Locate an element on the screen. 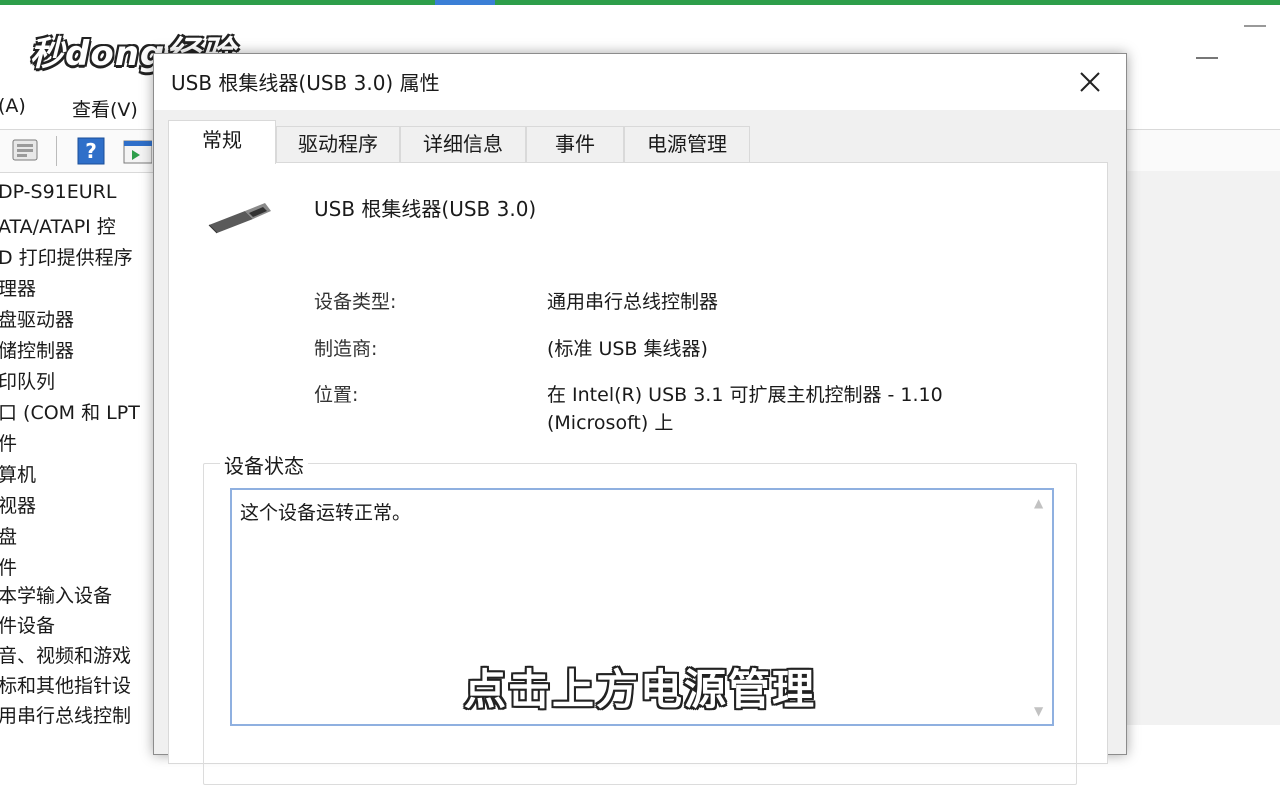 The image size is (1280, 785). usb-device-icon is located at coordinates (240, 219).